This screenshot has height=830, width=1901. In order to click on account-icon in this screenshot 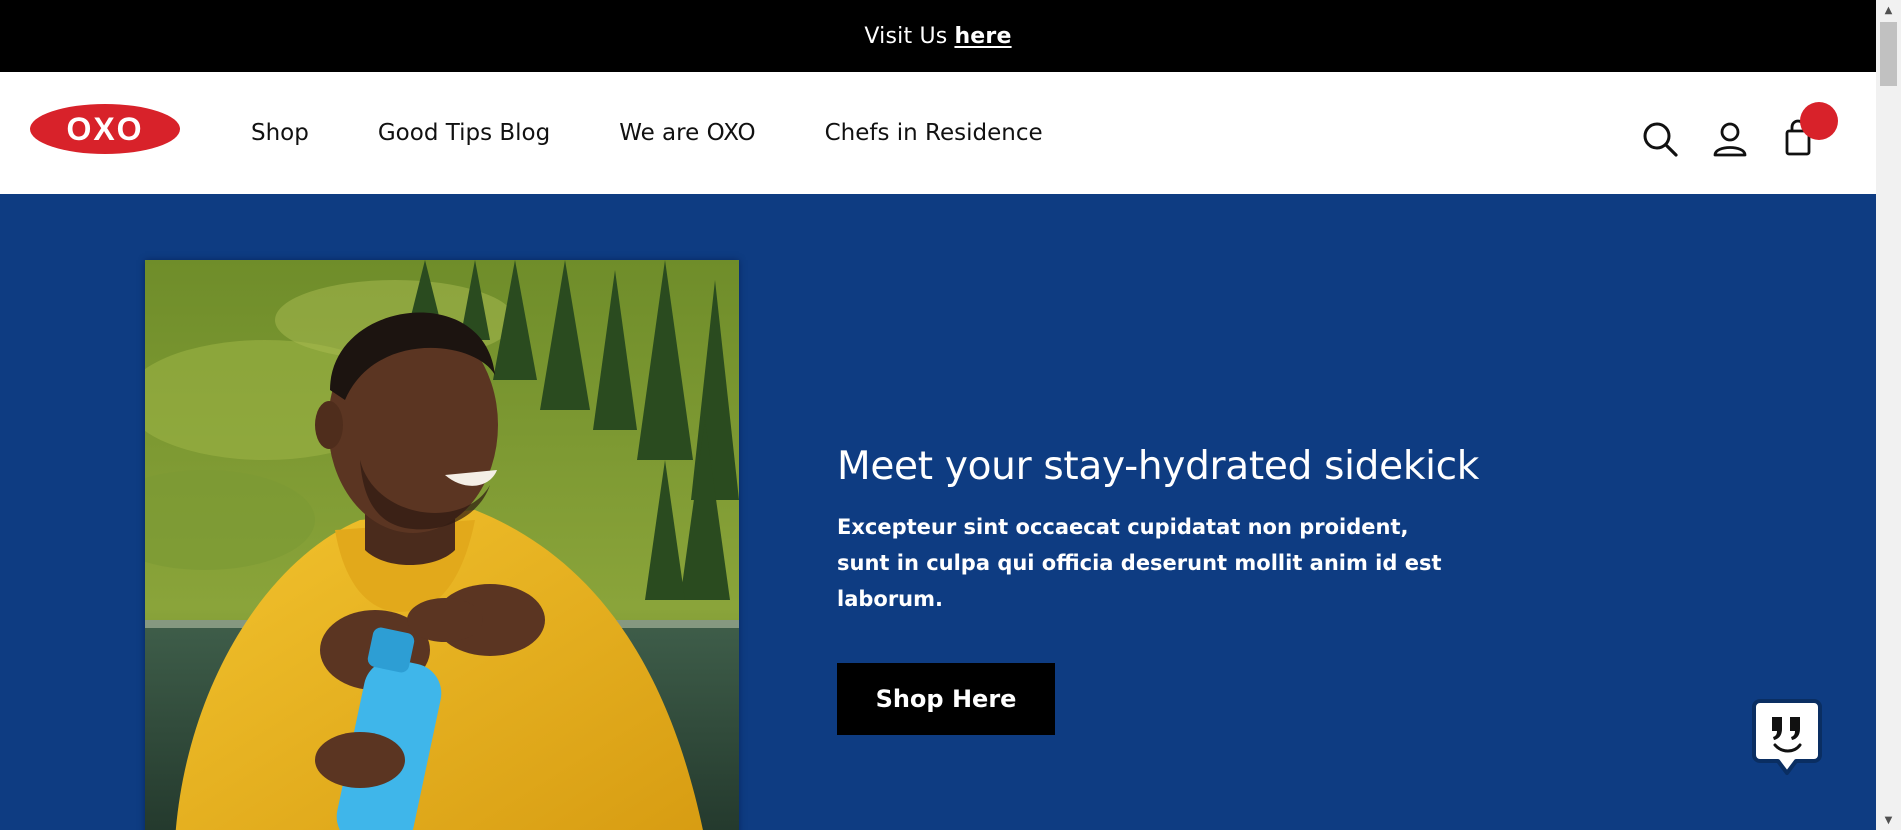, I will do `click(1730, 139)`.